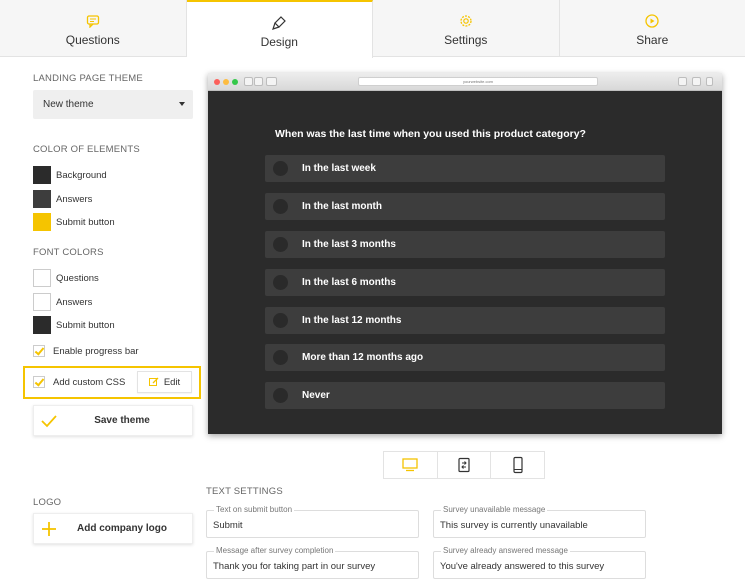 This screenshot has width=745, height=584. What do you see at coordinates (682, 81) in the screenshot?
I see `share-icon` at bounding box center [682, 81].